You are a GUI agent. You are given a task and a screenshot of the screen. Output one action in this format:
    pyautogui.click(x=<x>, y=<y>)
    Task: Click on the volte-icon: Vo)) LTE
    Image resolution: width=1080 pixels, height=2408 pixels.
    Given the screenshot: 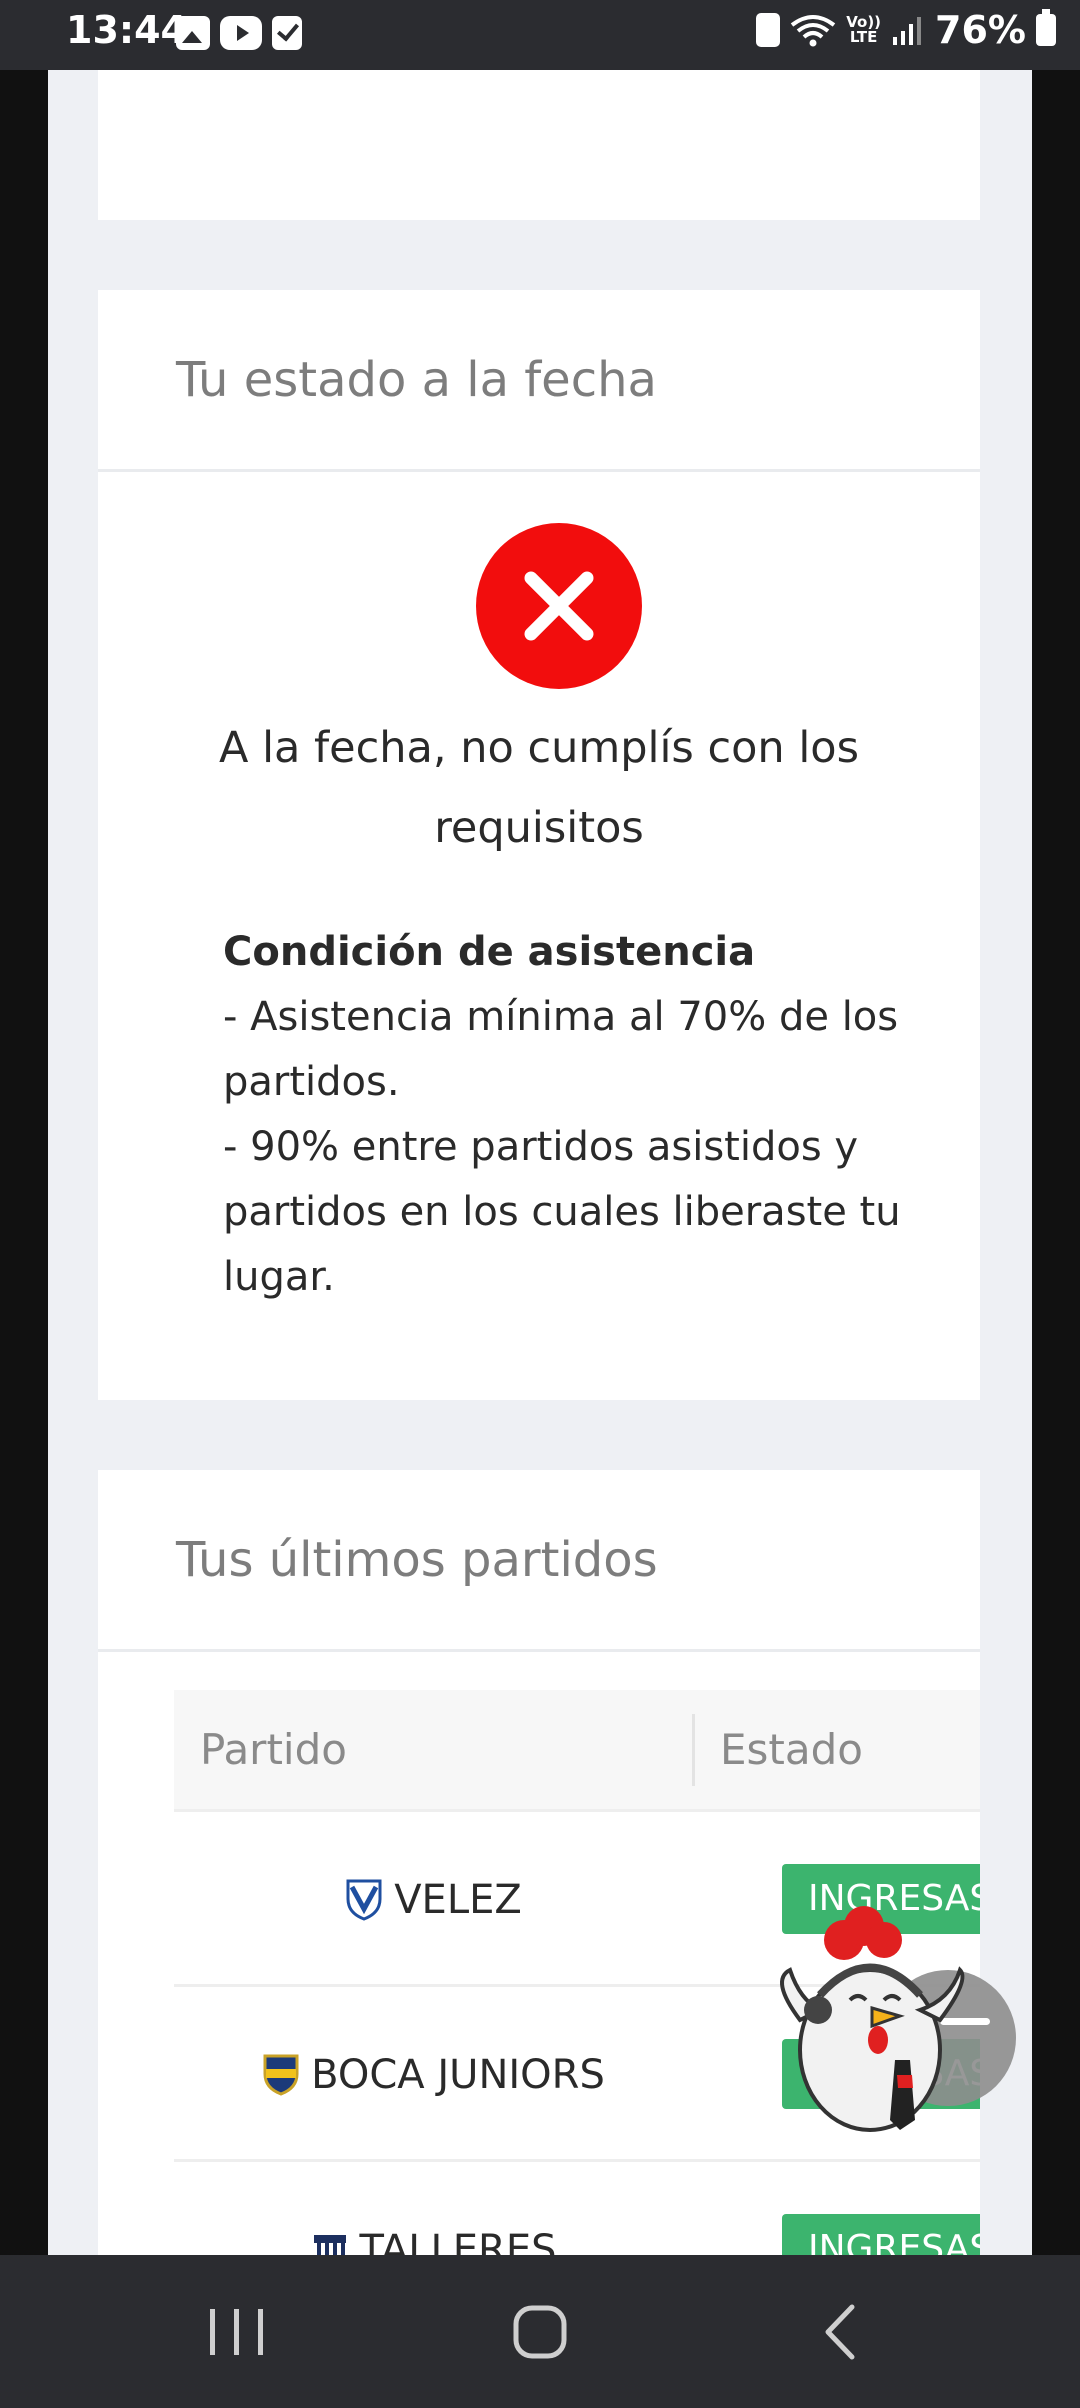 What is the action you would take?
    pyautogui.click(x=863, y=30)
    